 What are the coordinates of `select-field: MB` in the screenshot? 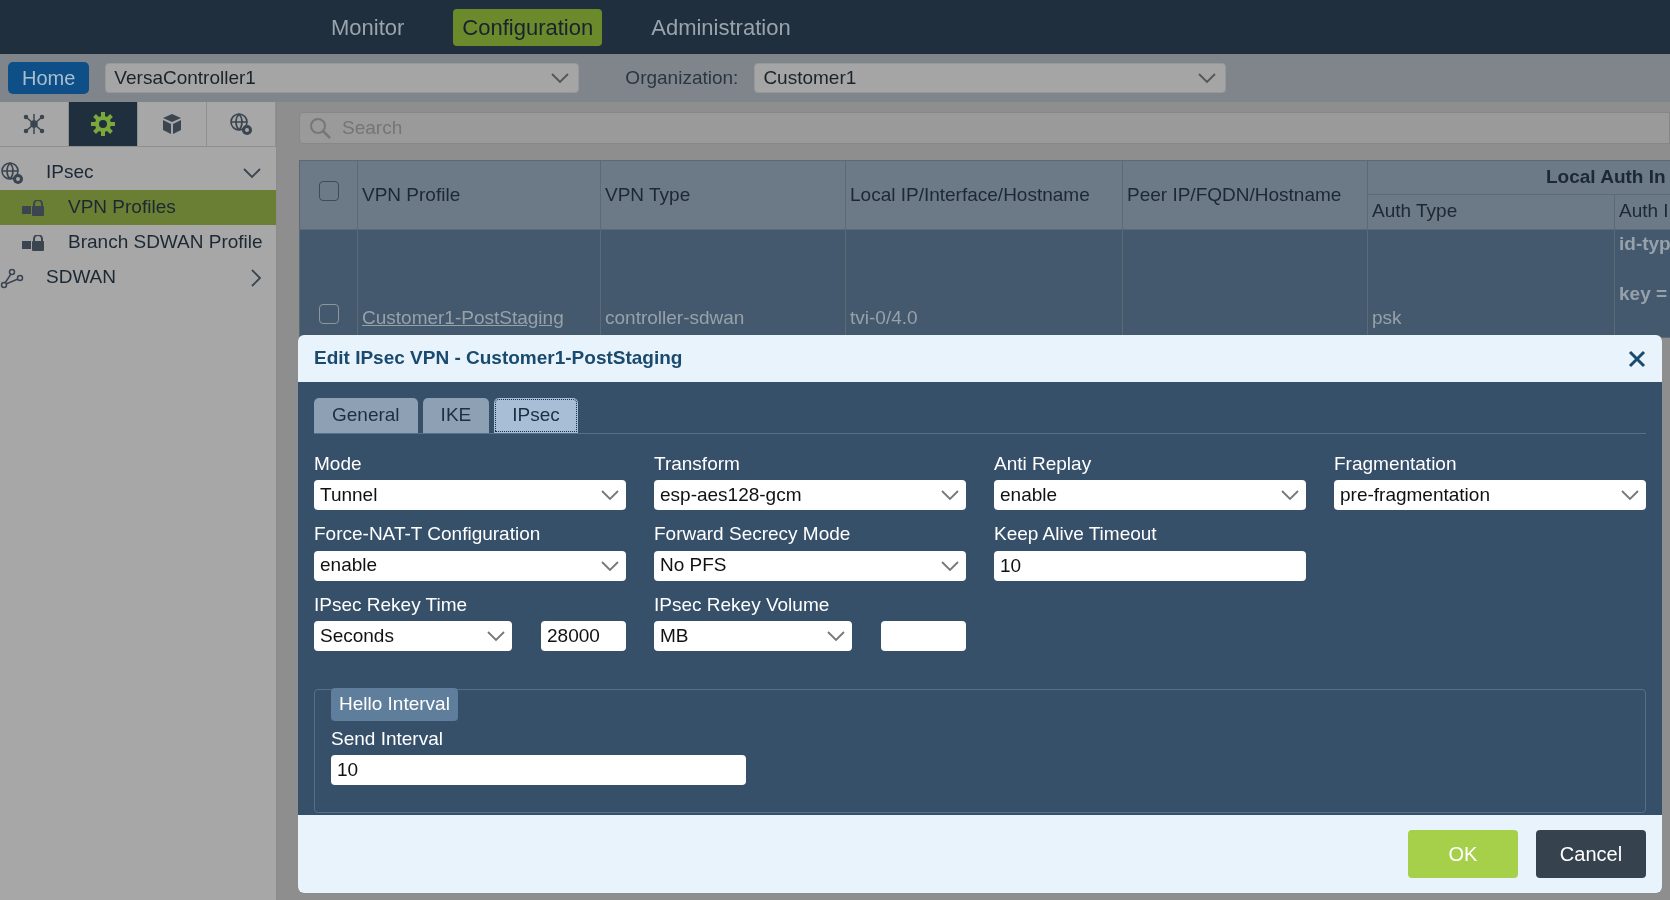 It's located at (753, 636).